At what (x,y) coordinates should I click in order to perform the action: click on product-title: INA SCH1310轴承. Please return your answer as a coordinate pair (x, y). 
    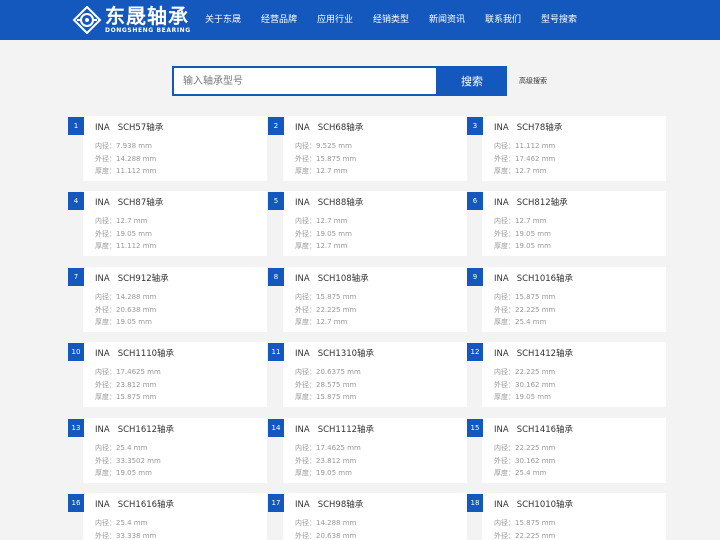
    Looking at the image, I should click on (334, 353).